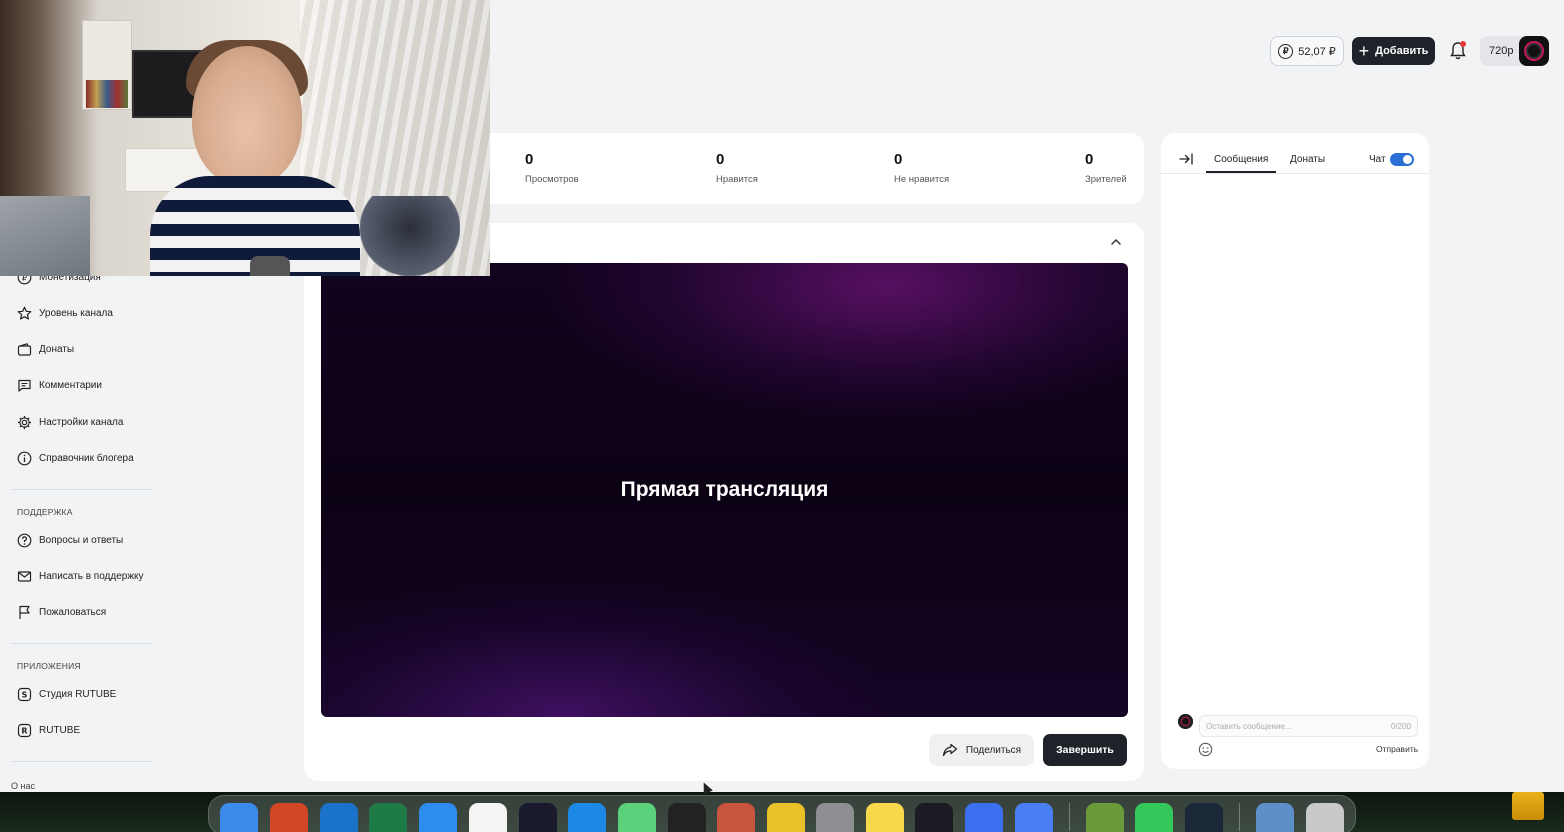 The image size is (1564, 832). I want to click on collapse-panel-icon, so click(1186, 159).